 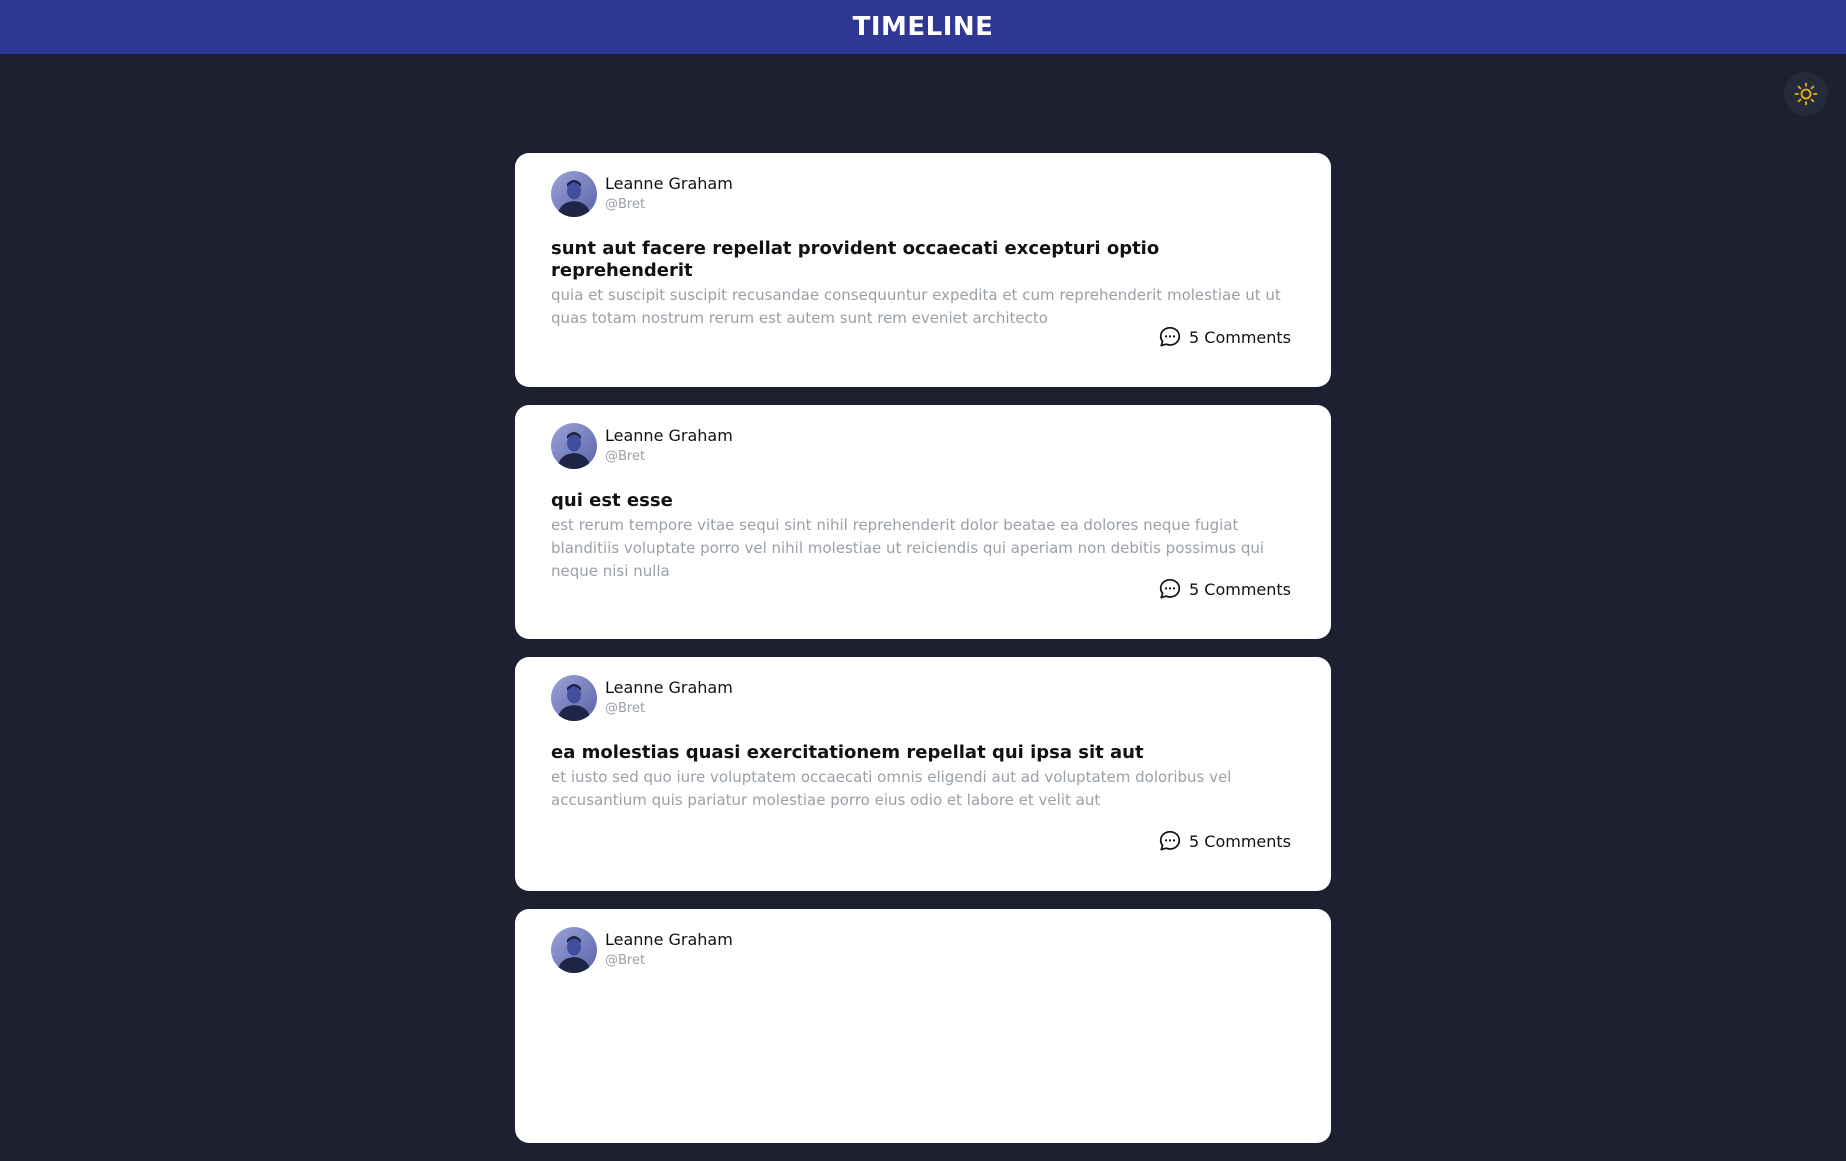 I want to click on theme-toggle-button, so click(x=1806, y=94).